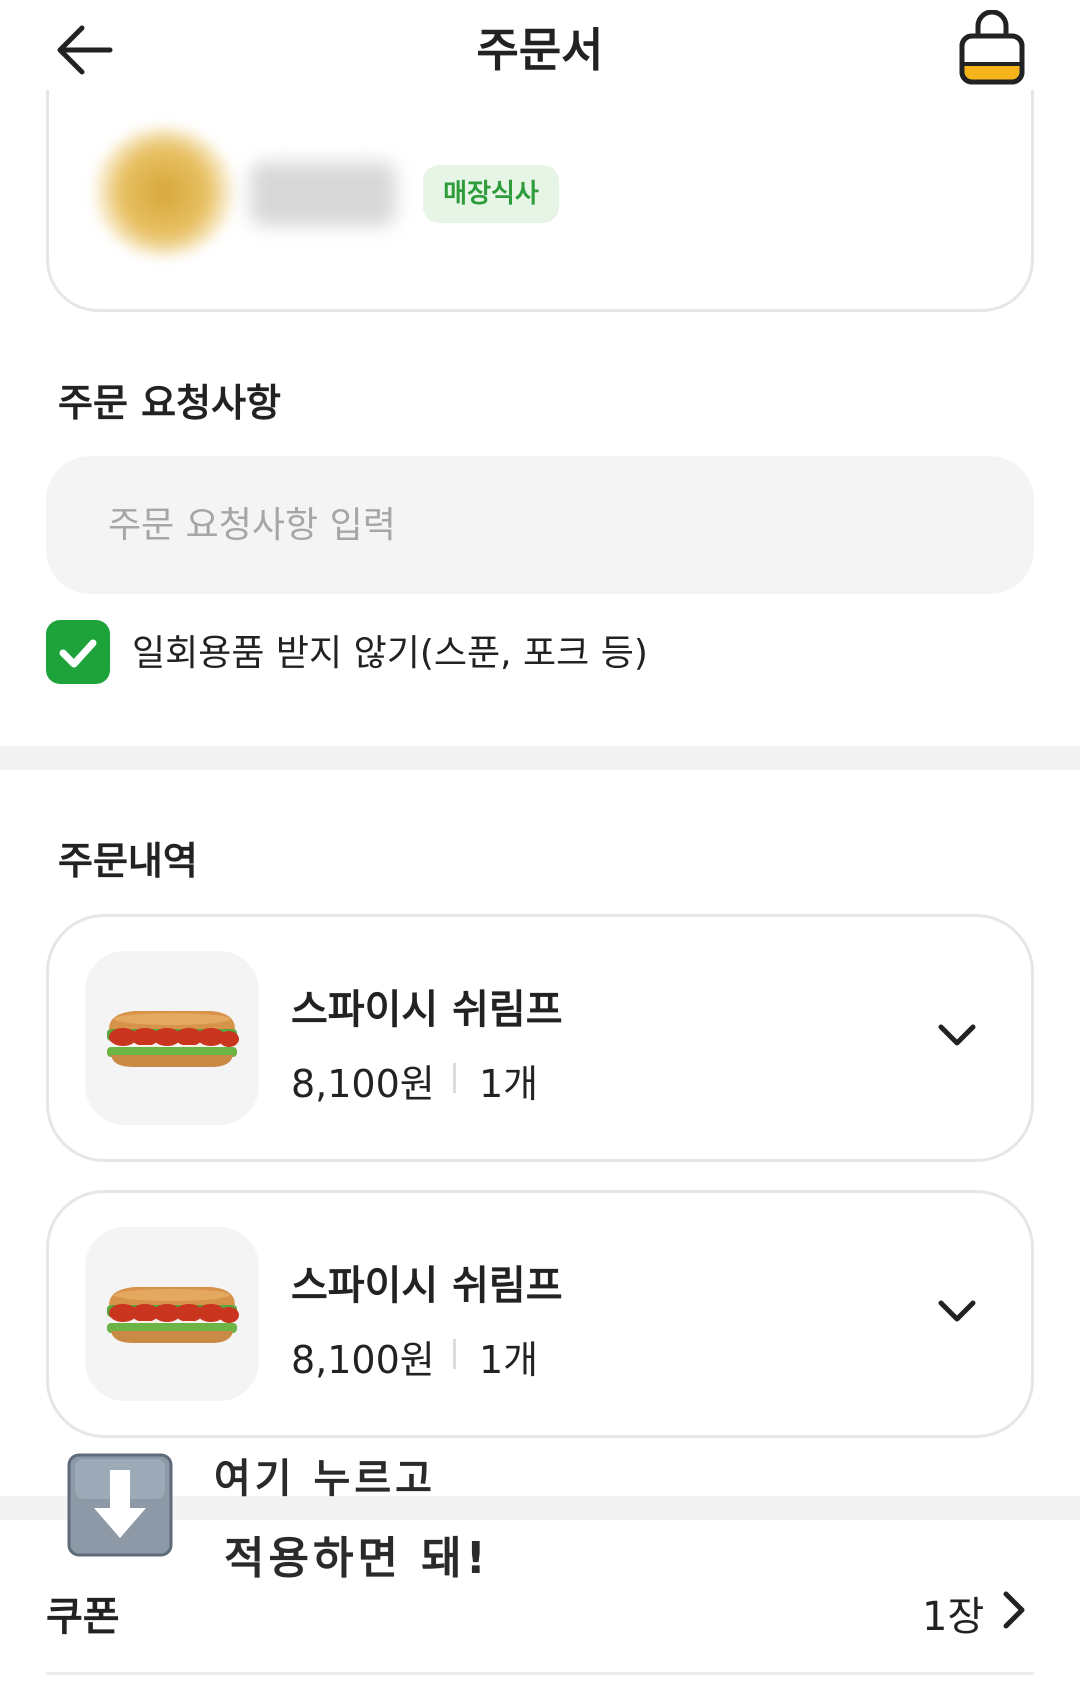  Describe the element at coordinates (390, 650) in the screenshot. I see `no-utensils-label: 일회용품 받지 않기(스푼, 포크 등)` at that location.